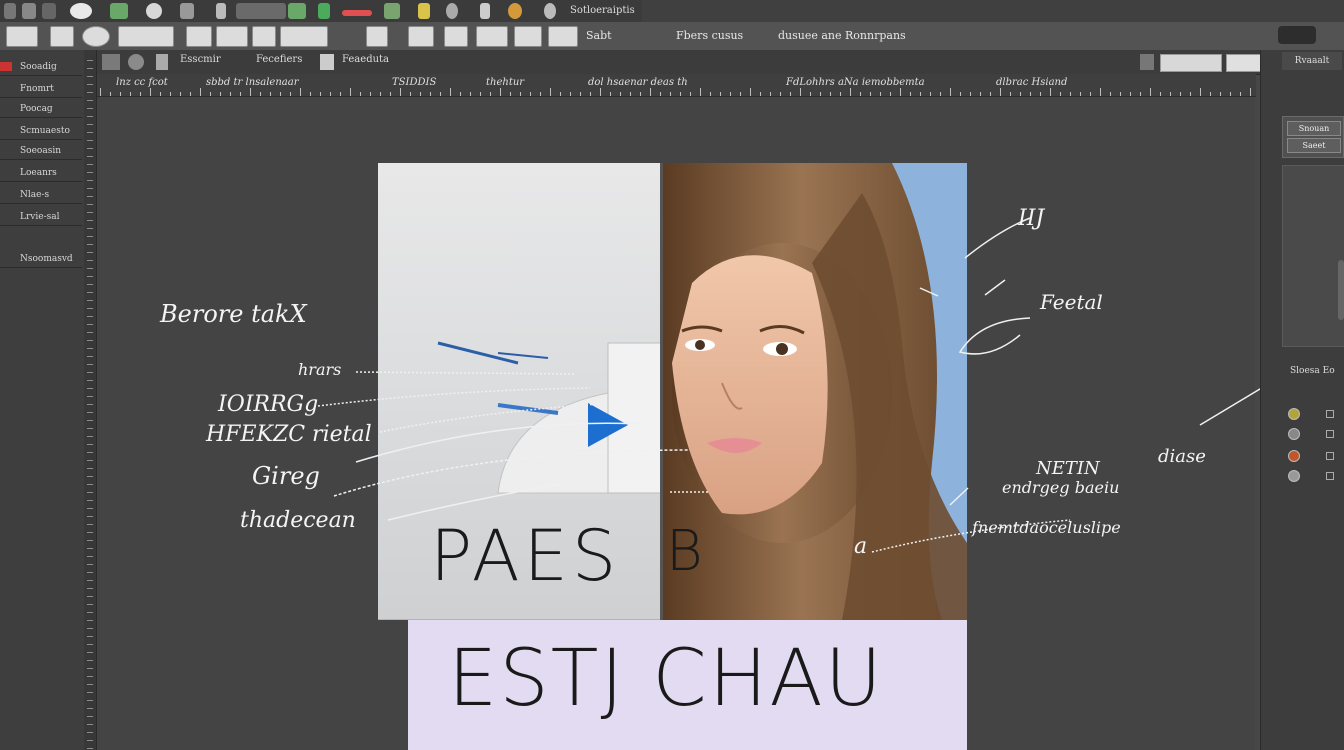 The image size is (1344, 750). I want to click on orange-icon, so click(515, 11).